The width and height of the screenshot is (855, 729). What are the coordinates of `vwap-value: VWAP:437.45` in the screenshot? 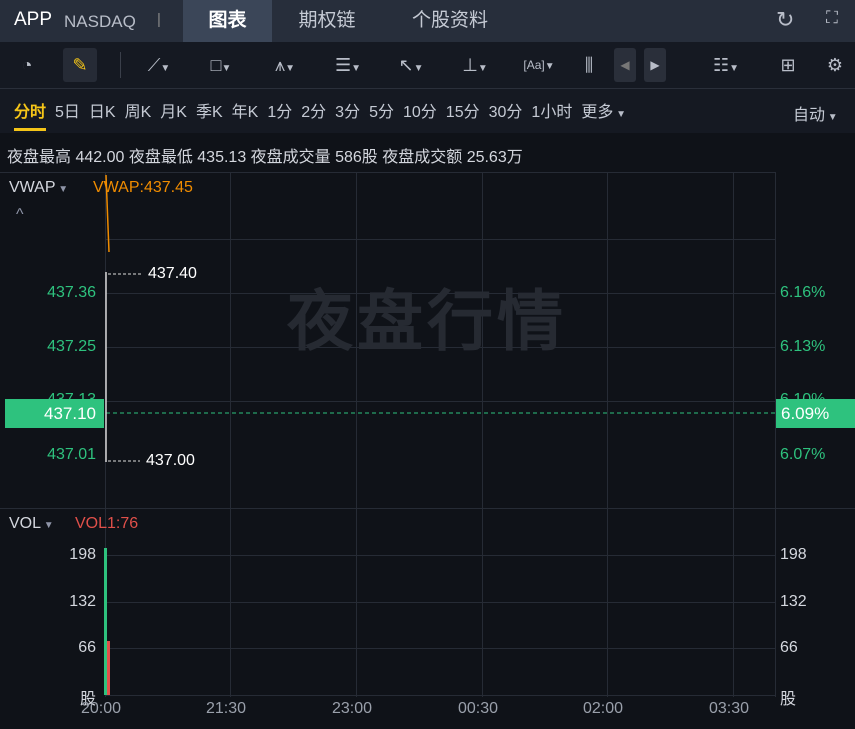 It's located at (143, 187).